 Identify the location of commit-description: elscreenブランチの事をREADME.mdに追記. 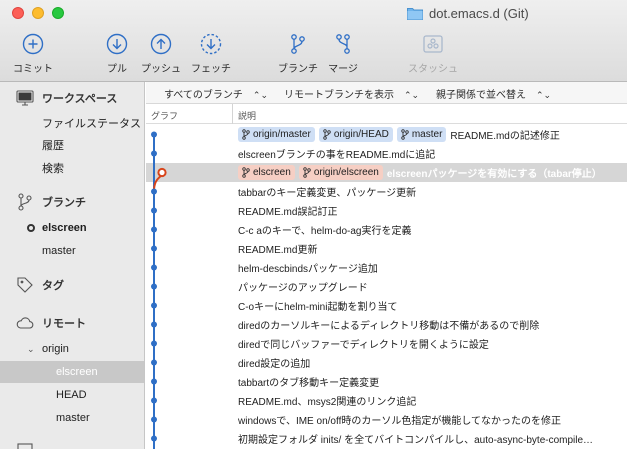
(336, 153).